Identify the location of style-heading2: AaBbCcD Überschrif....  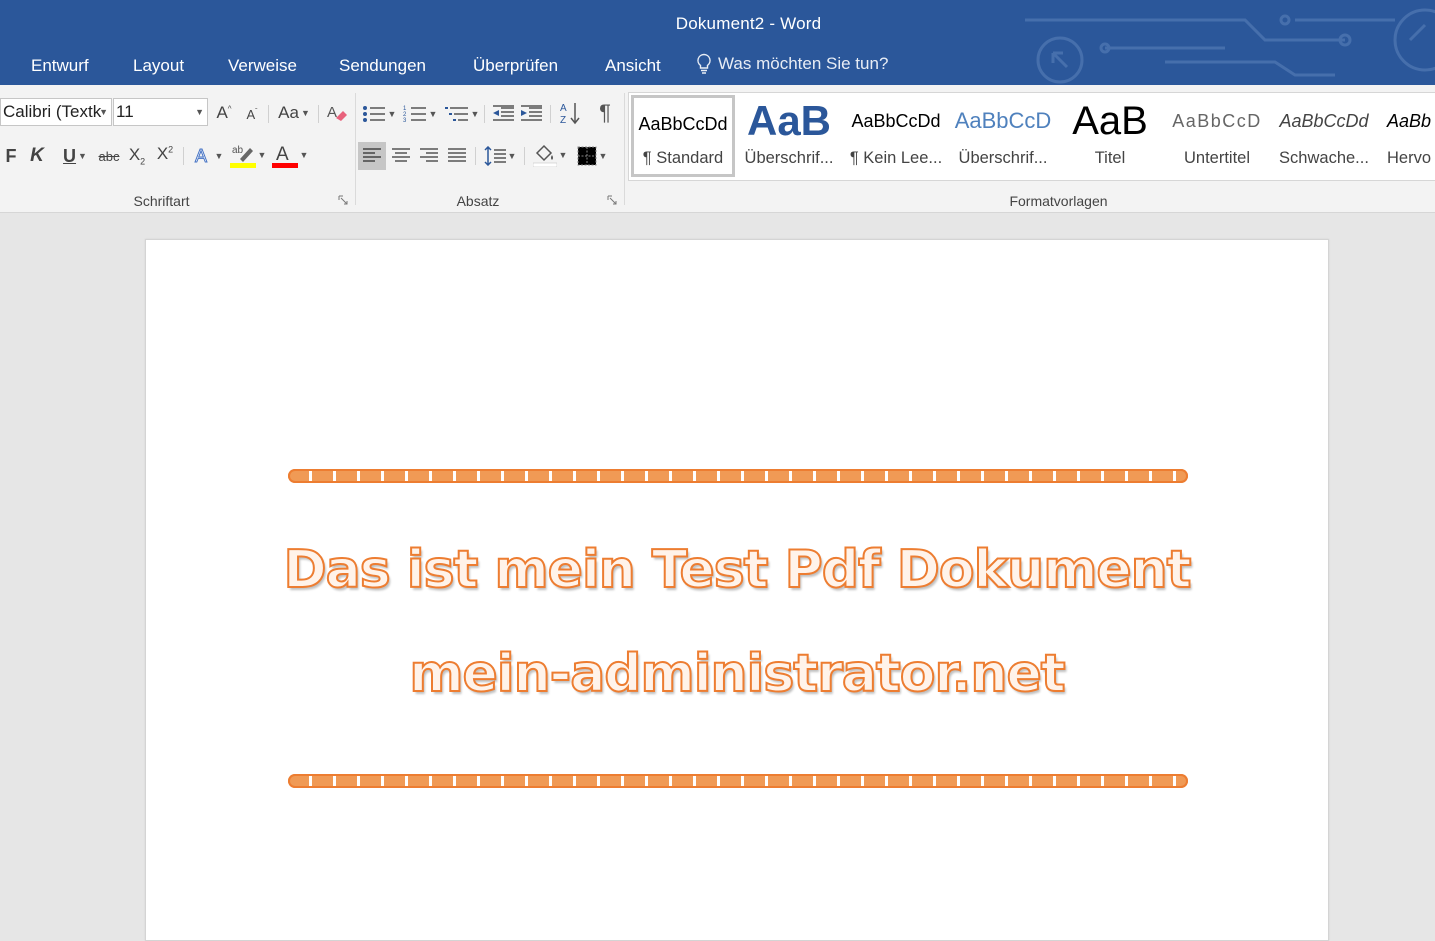
(1003, 136).